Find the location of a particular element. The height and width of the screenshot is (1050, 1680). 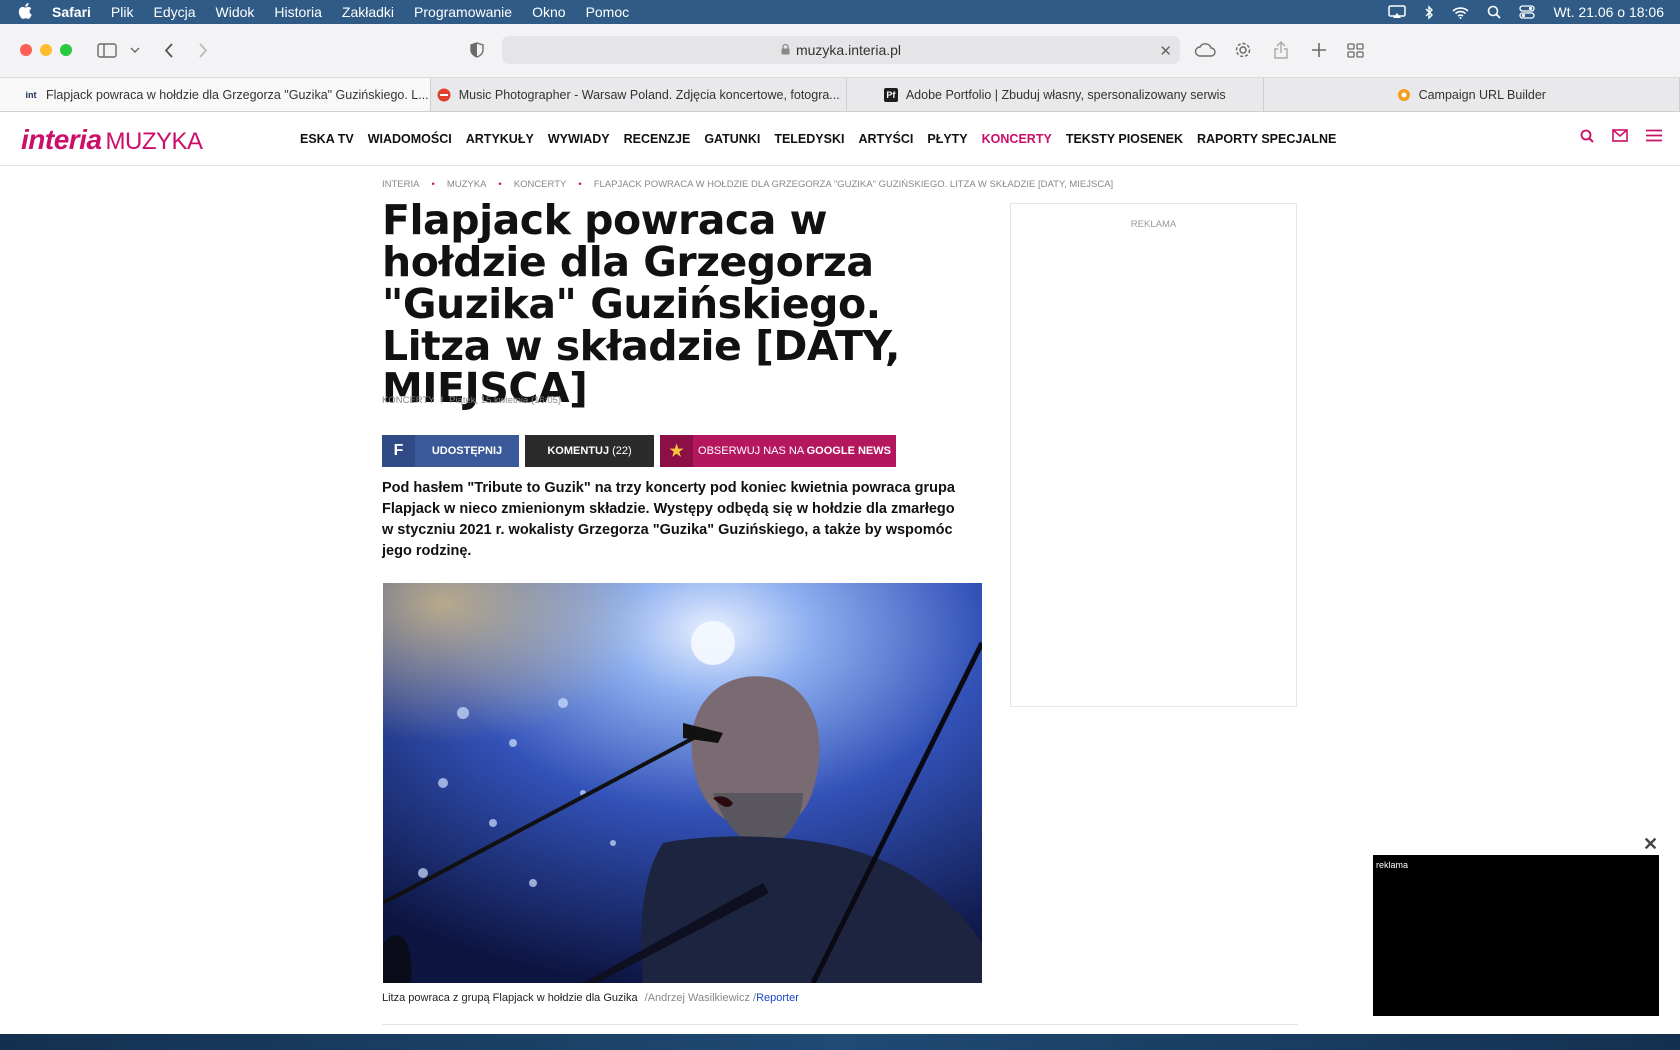

clear-url-icon: ✕ is located at coordinates (1165, 51).